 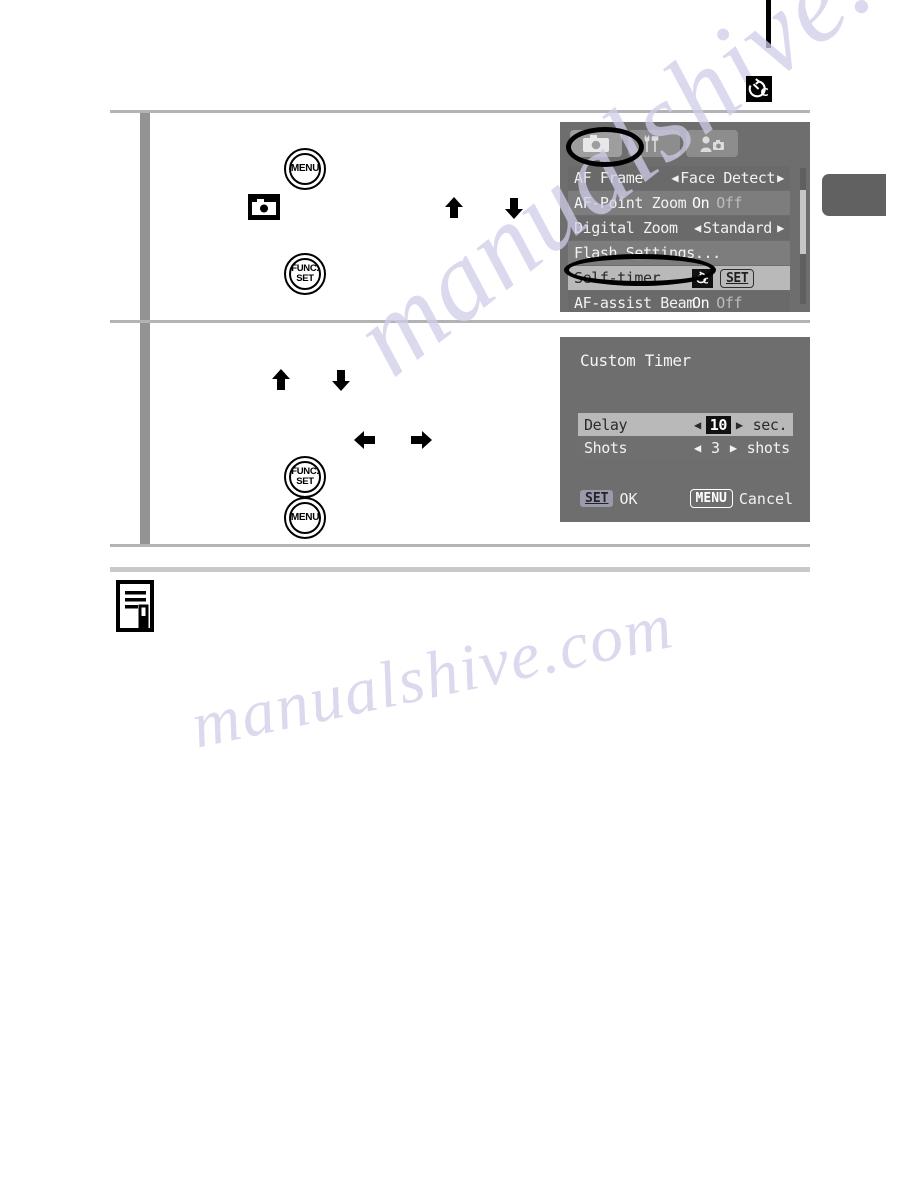 I want to click on menu-chip: MENU, so click(x=711, y=498).